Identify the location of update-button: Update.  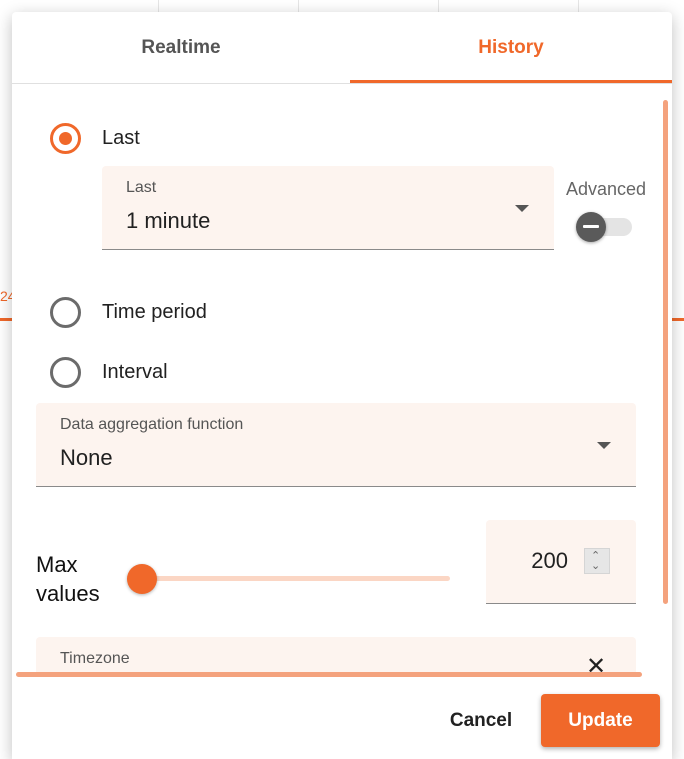
(600, 720).